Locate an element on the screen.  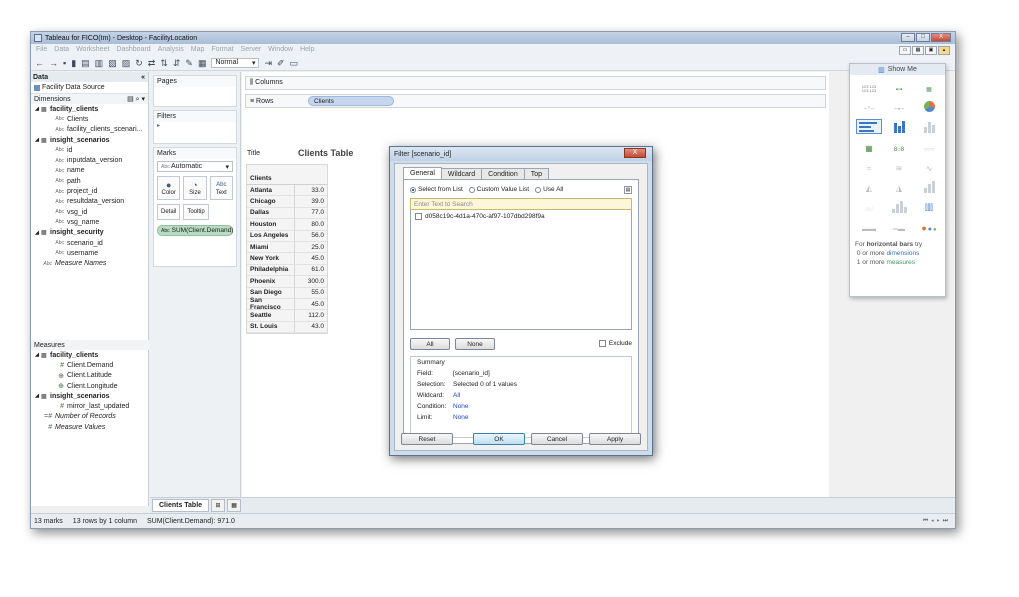
back-arrow-icon: ← is located at coordinates (39, 63).